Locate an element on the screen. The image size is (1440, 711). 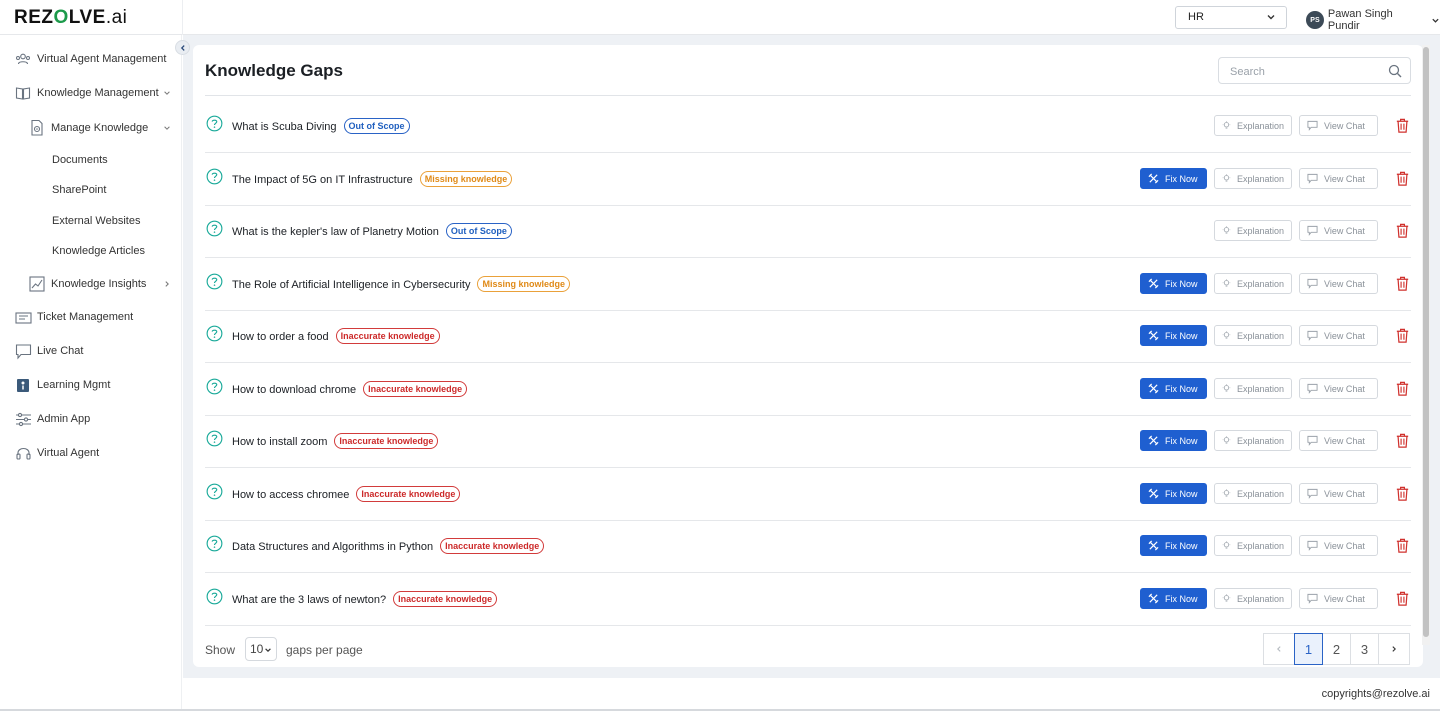
sidebar-item-live-chat: Live Chat is located at coordinates (48, 351).